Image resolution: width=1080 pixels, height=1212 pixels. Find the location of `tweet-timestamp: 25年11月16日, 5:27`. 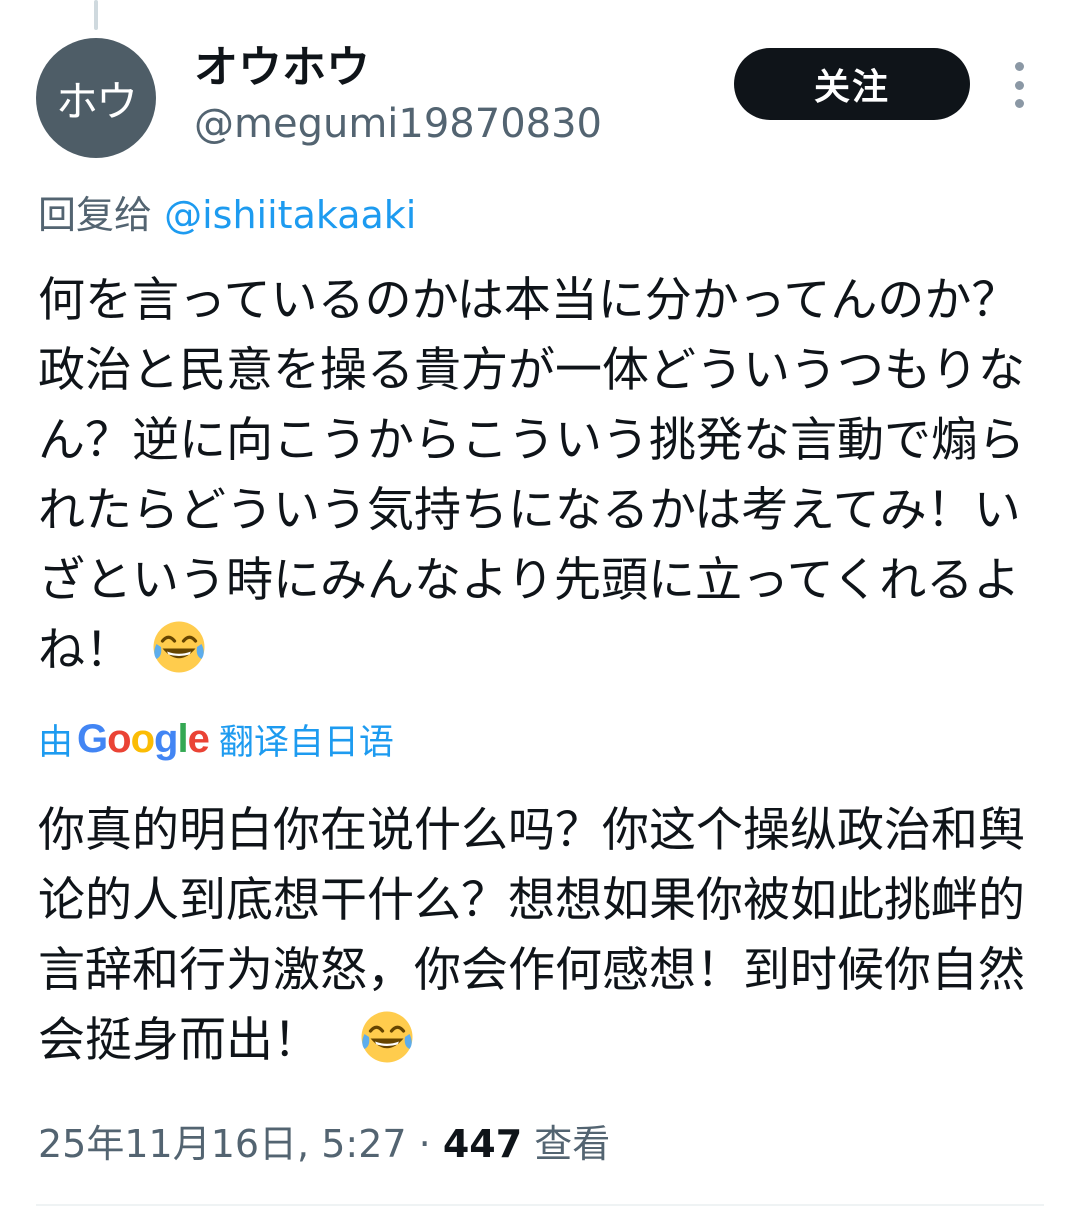

tweet-timestamp: 25年11月16日, 5:27 is located at coordinates (222, 1144).